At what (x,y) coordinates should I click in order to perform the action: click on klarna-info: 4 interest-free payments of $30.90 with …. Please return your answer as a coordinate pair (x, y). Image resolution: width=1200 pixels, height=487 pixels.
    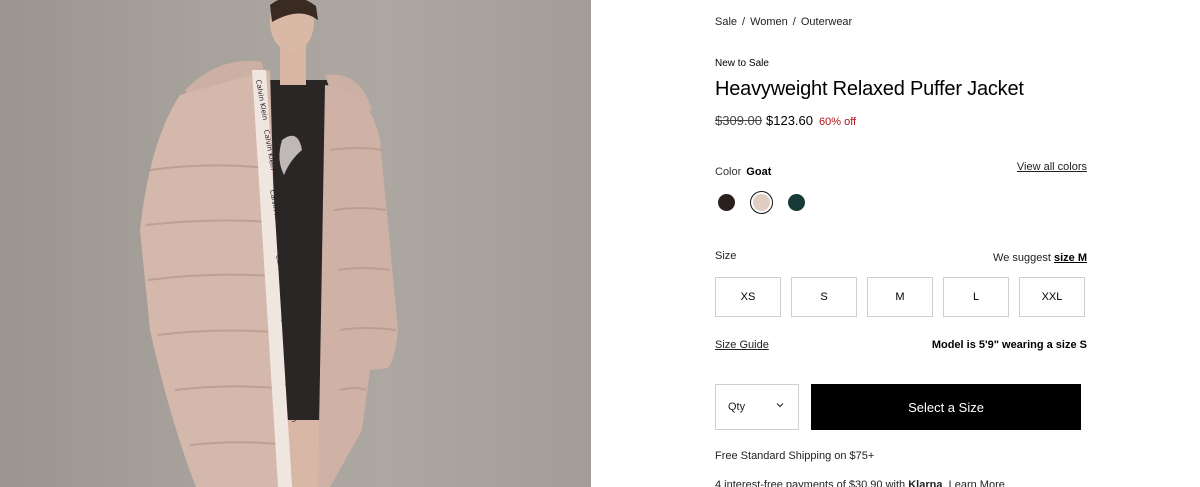
    Looking at the image, I should click on (860, 483).